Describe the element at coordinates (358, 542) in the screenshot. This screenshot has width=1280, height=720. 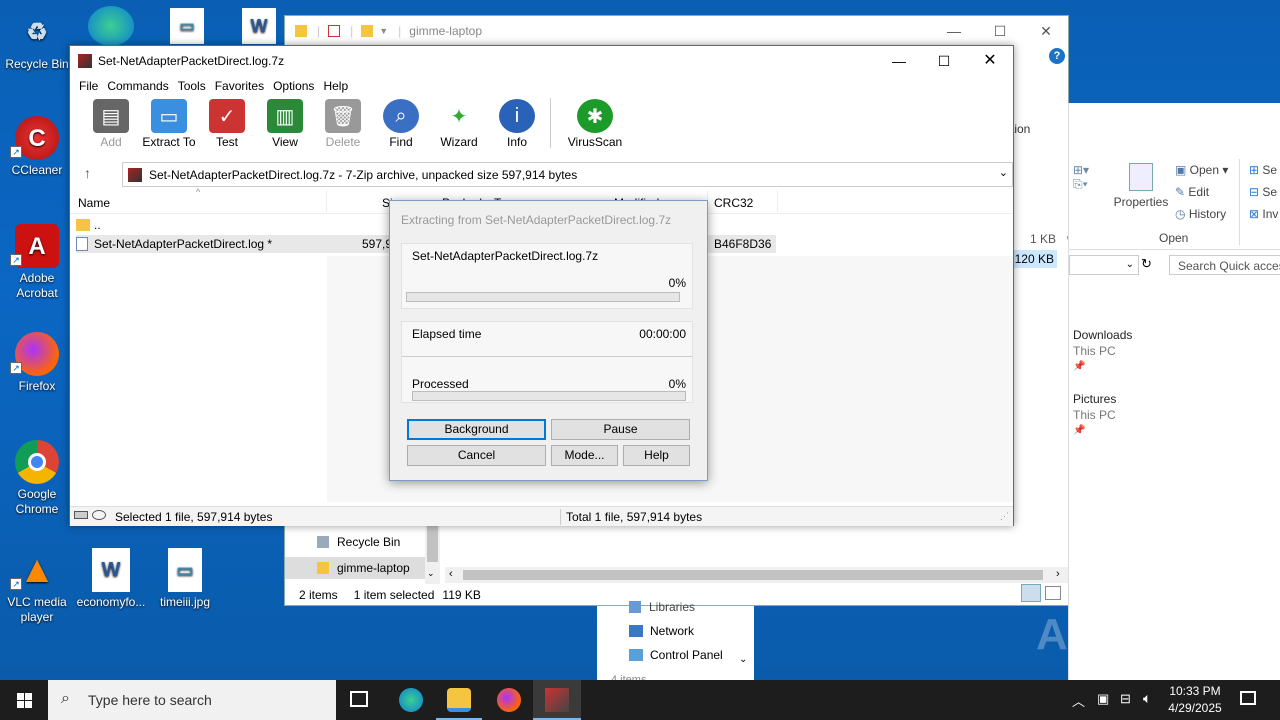
I see `nav-item-recycle-bin: Recycle Bin` at that location.